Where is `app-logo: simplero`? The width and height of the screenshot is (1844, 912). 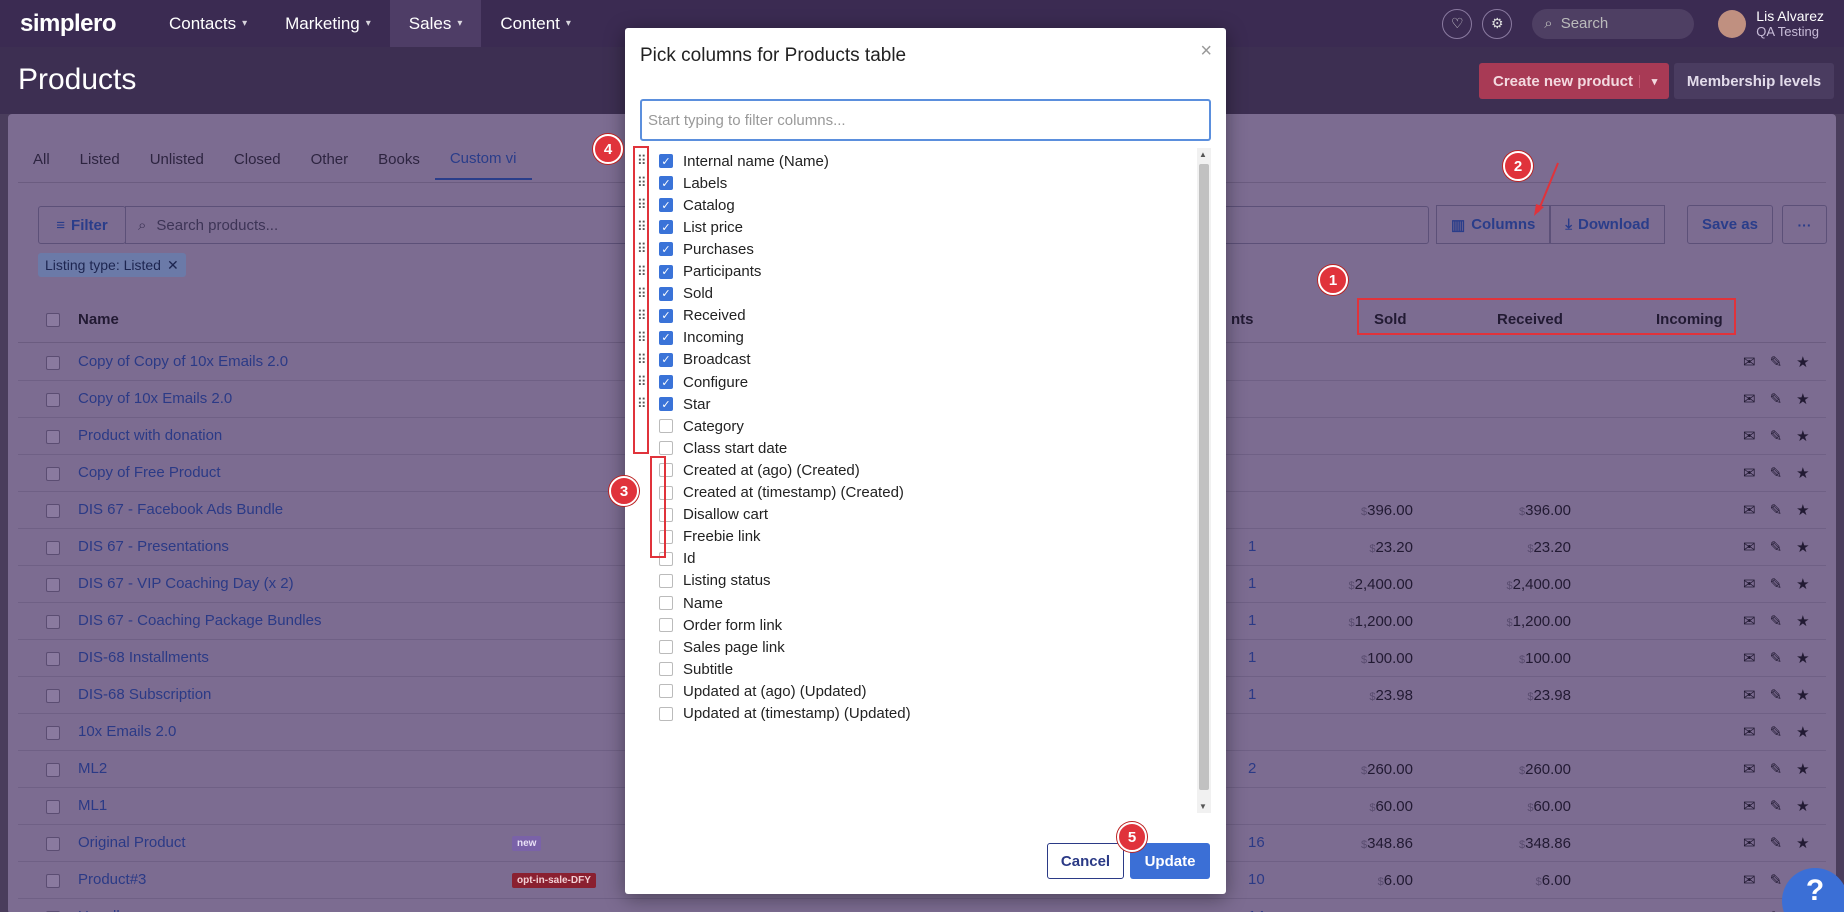
app-logo: simplero is located at coordinates (85, 24).